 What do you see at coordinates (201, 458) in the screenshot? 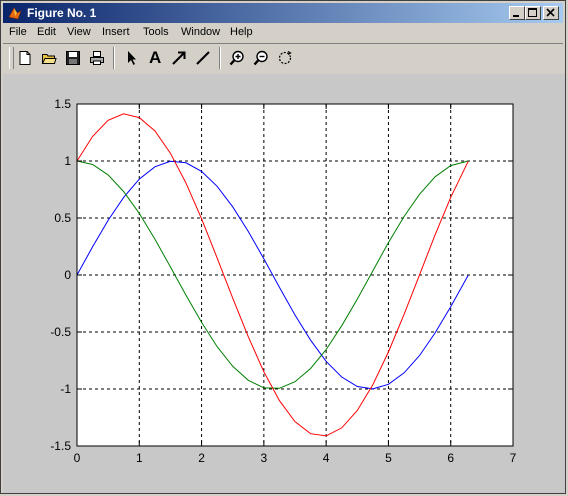
I see `x-tick-label: 2` at bounding box center [201, 458].